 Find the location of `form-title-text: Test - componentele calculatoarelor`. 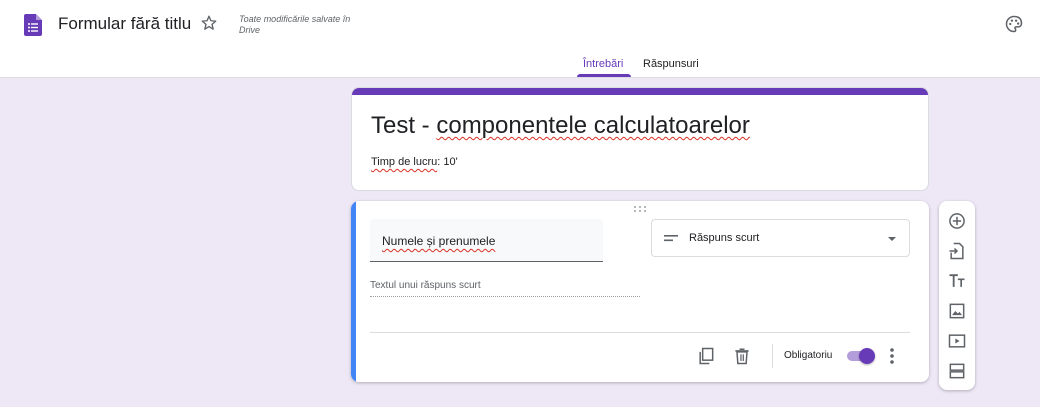

form-title-text: Test - componentele calculatoarelor is located at coordinates (560, 125).